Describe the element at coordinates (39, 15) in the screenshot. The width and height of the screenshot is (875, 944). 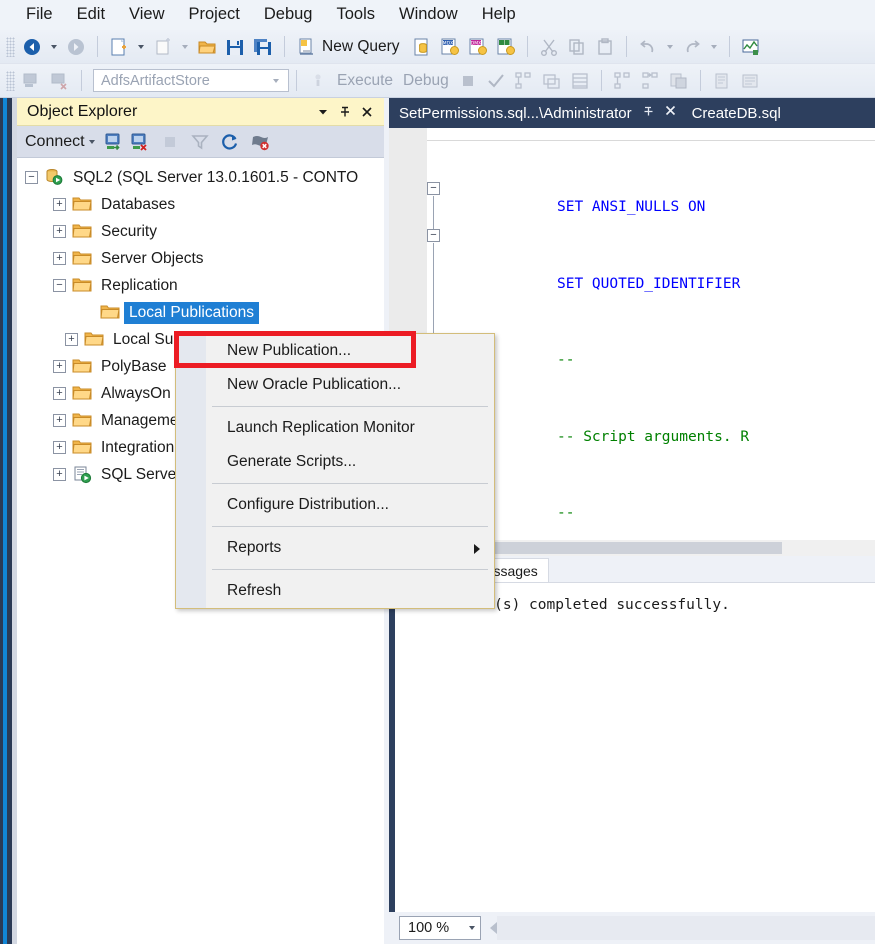
I see `menu-item-file: File` at that location.